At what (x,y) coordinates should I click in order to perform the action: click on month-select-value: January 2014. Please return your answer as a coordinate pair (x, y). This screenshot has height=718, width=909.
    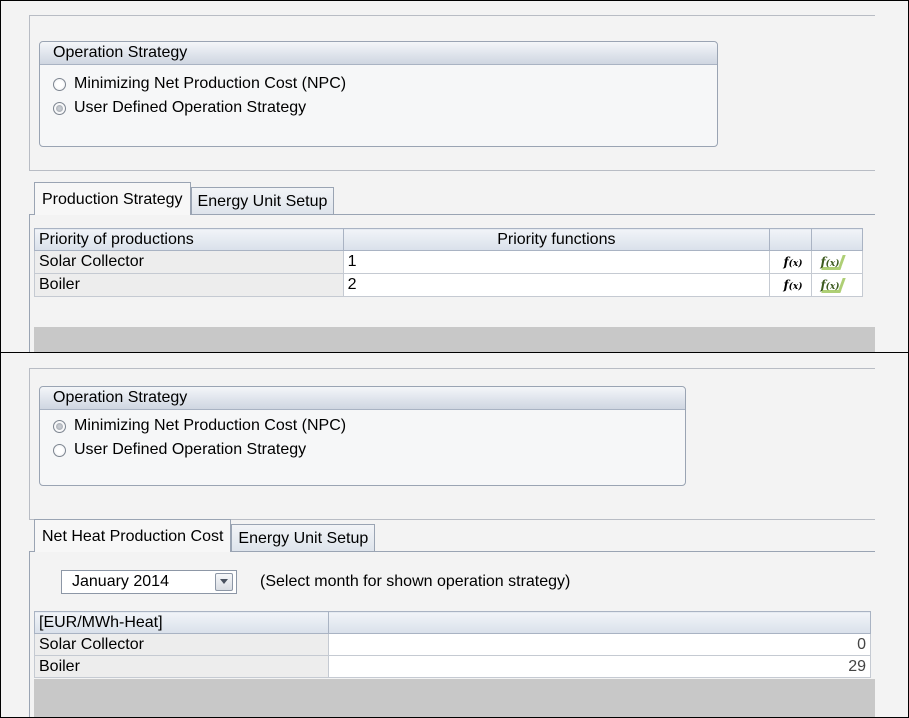
    Looking at the image, I should click on (120, 581).